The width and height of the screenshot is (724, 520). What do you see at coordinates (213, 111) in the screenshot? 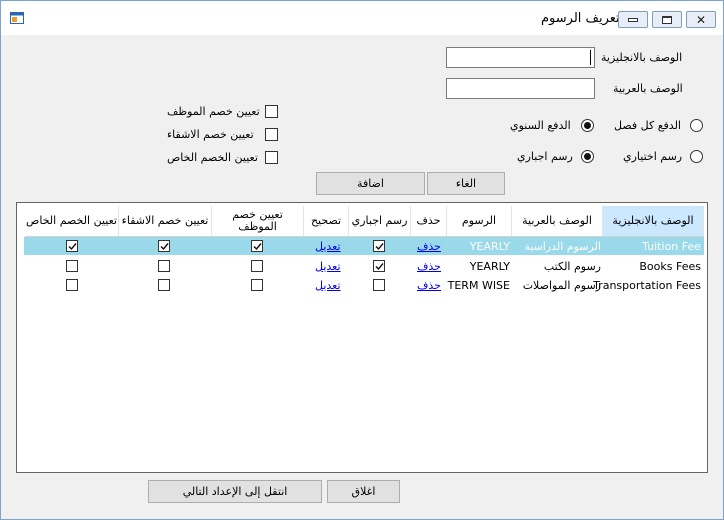
I see `employee-discount-label: تعيين خصم الموظف` at bounding box center [213, 111].